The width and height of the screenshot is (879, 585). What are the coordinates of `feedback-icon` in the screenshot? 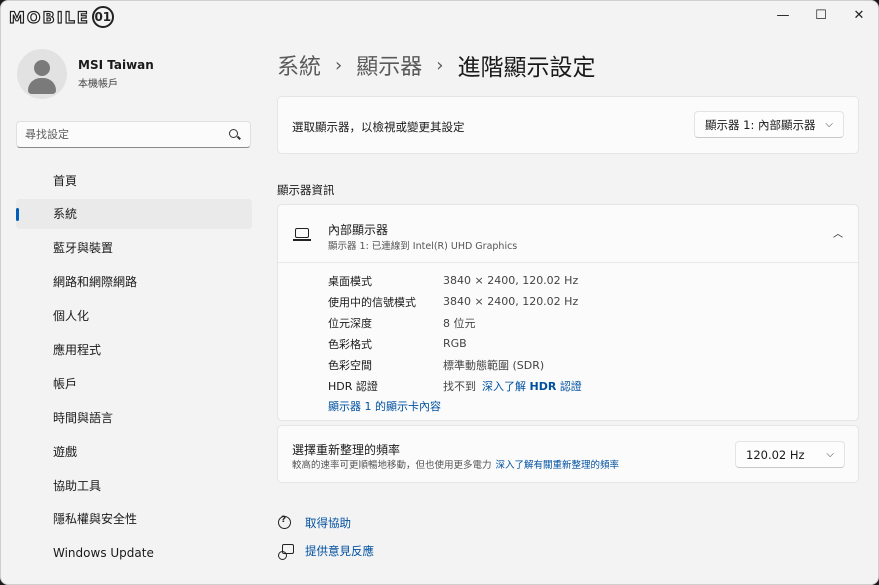 It's located at (285, 551).